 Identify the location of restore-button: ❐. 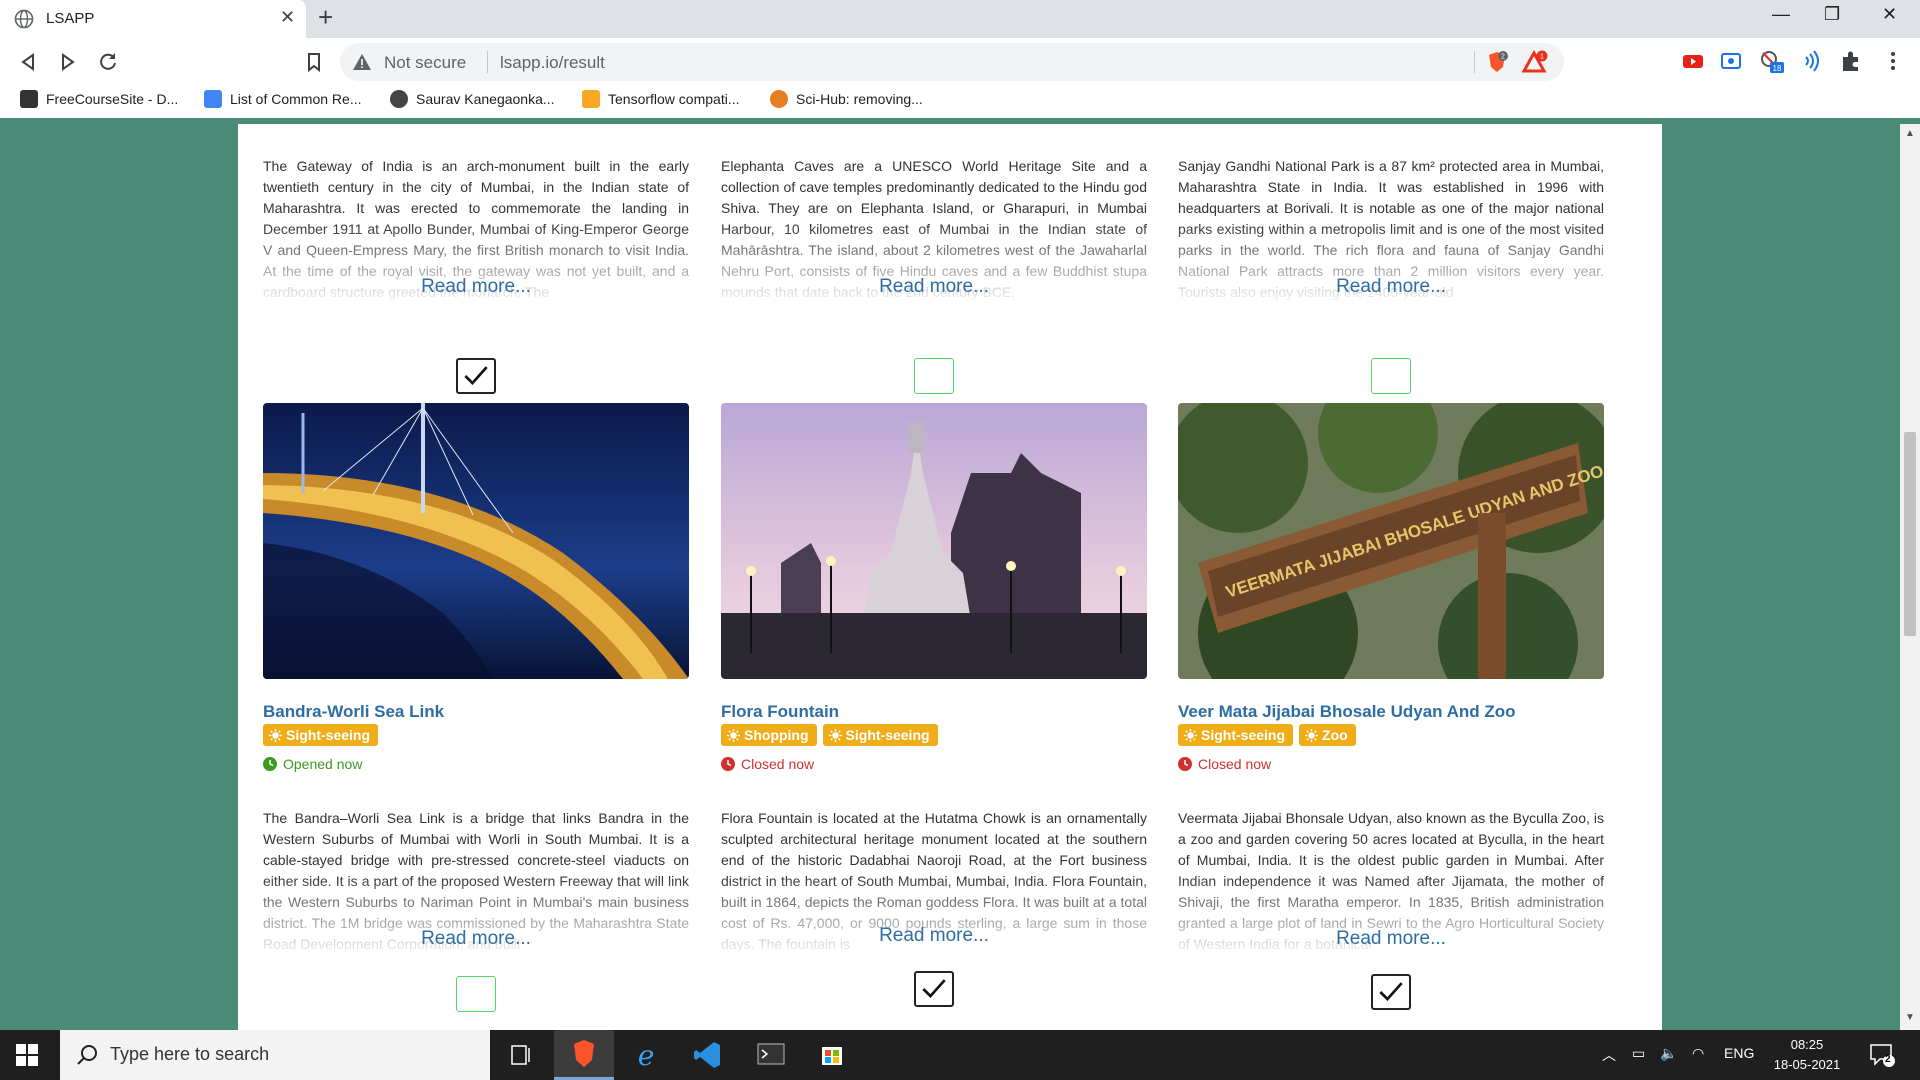
(1832, 14).